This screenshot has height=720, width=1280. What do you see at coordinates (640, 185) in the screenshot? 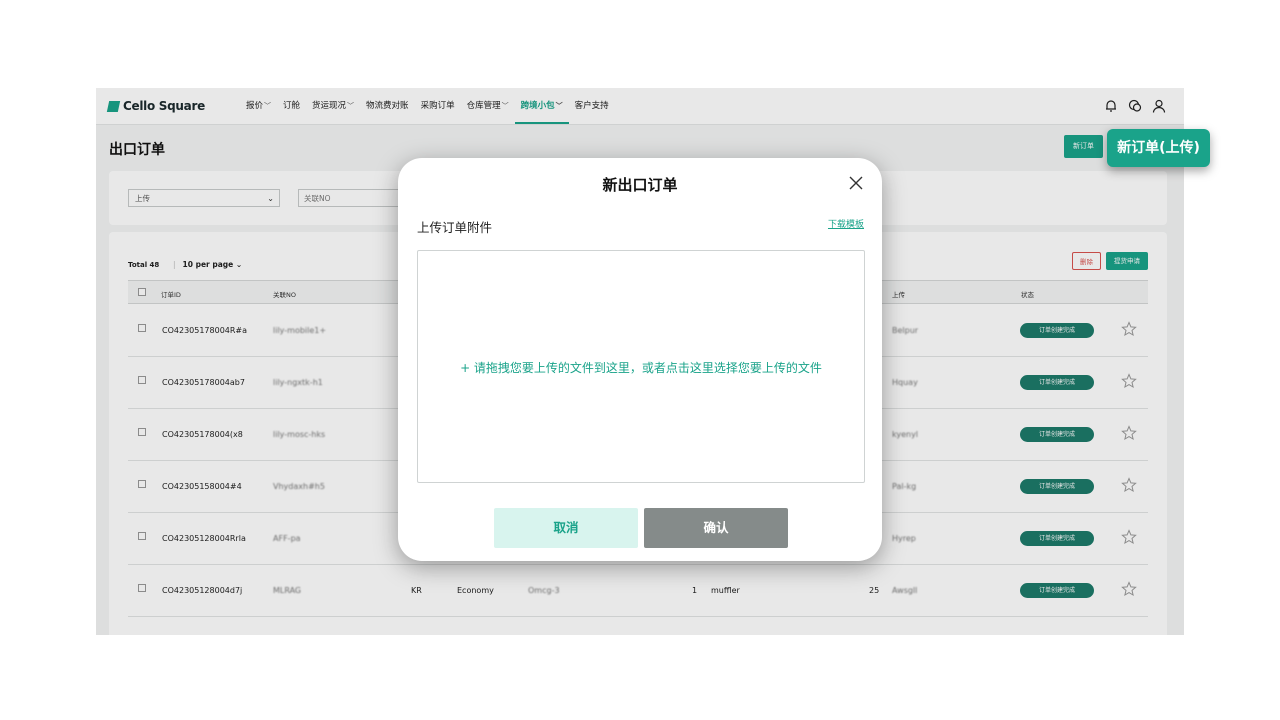
I see `modal-title: 新出口订单` at bounding box center [640, 185].